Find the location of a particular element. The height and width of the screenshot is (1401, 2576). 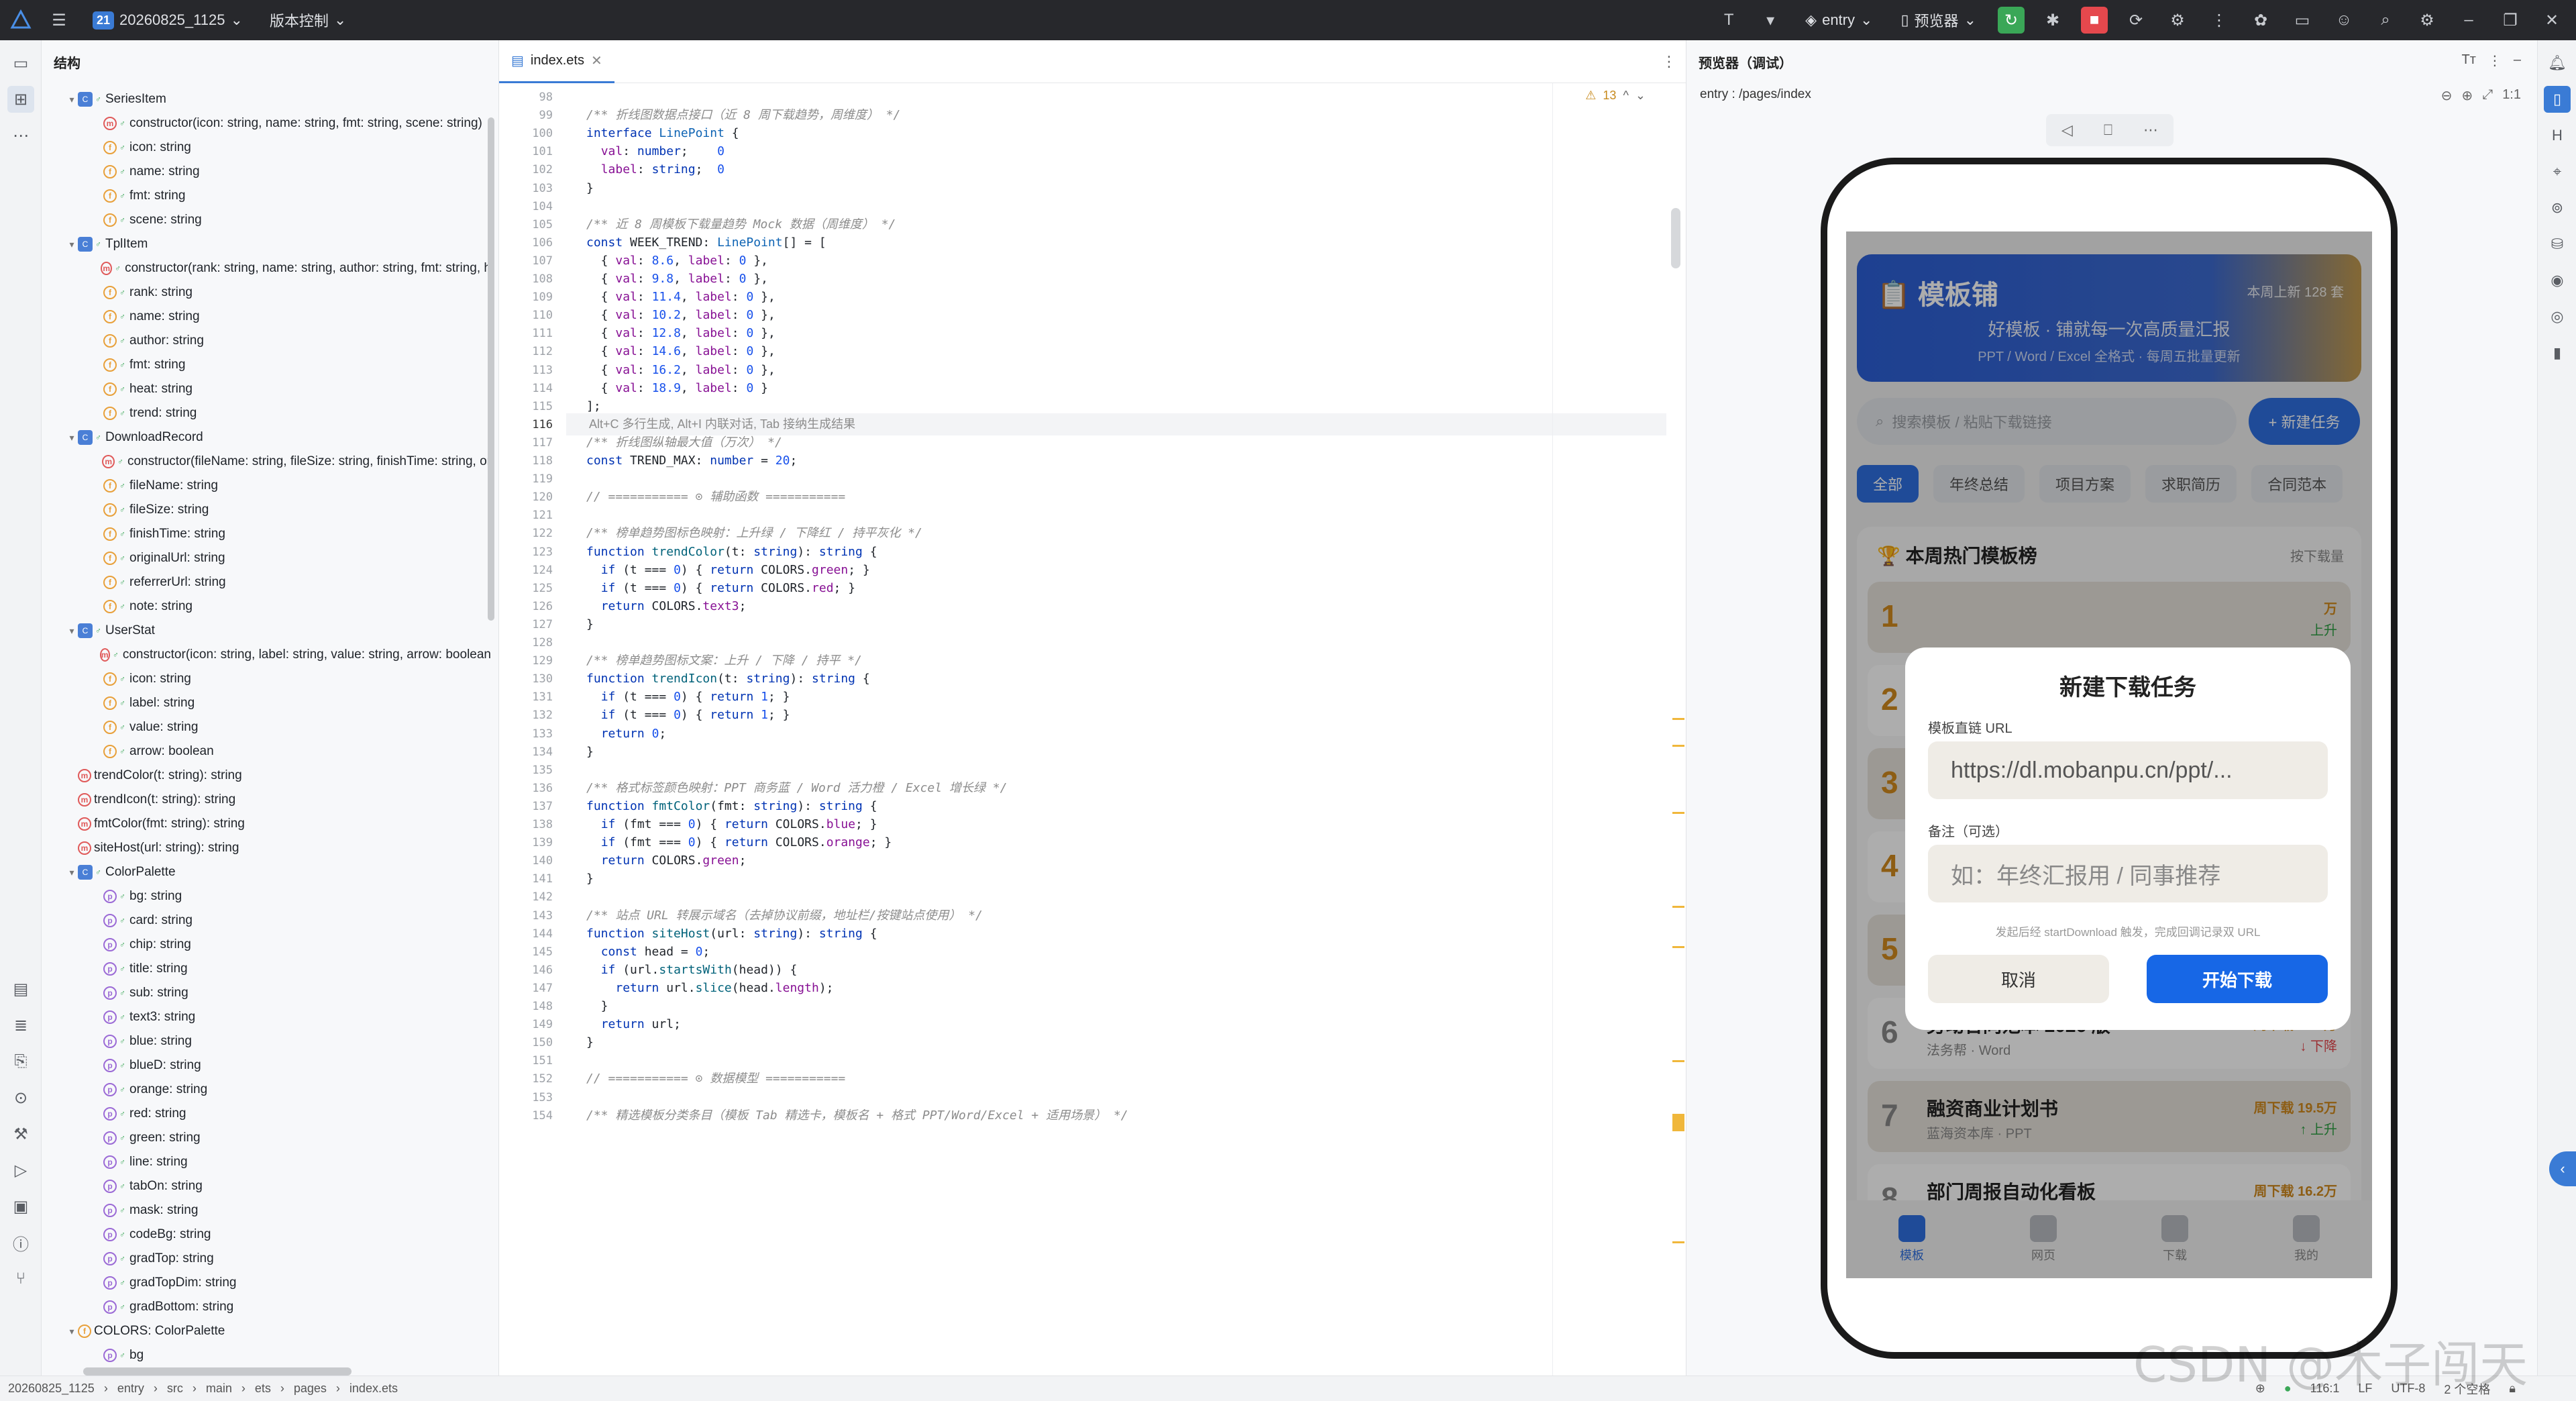

breadcrumb-item: index.ets is located at coordinates (374, 1389).